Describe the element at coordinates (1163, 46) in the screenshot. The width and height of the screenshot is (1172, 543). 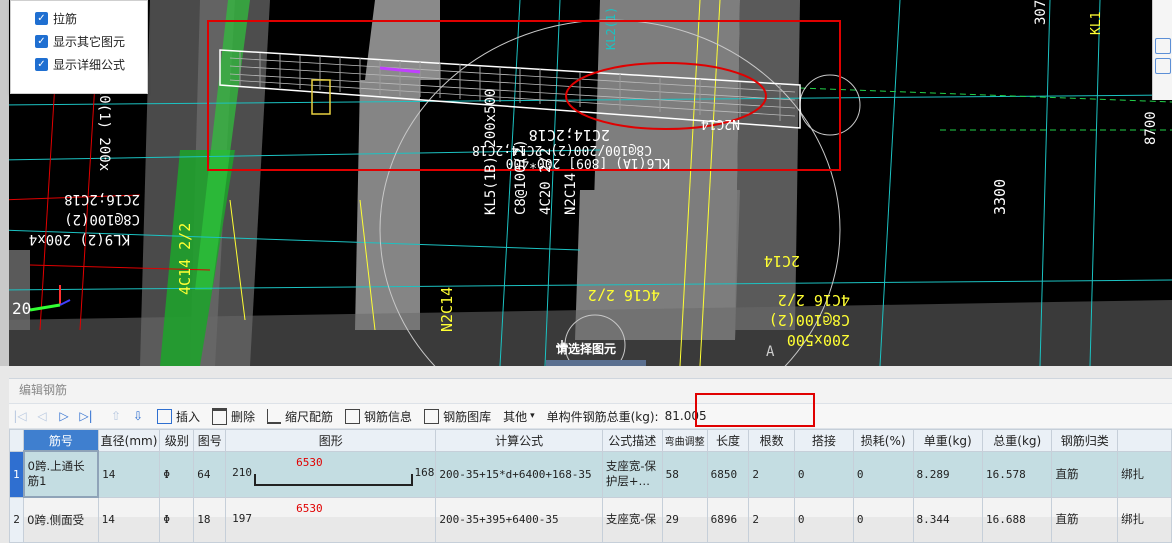
I see `cube-view-icon` at that location.